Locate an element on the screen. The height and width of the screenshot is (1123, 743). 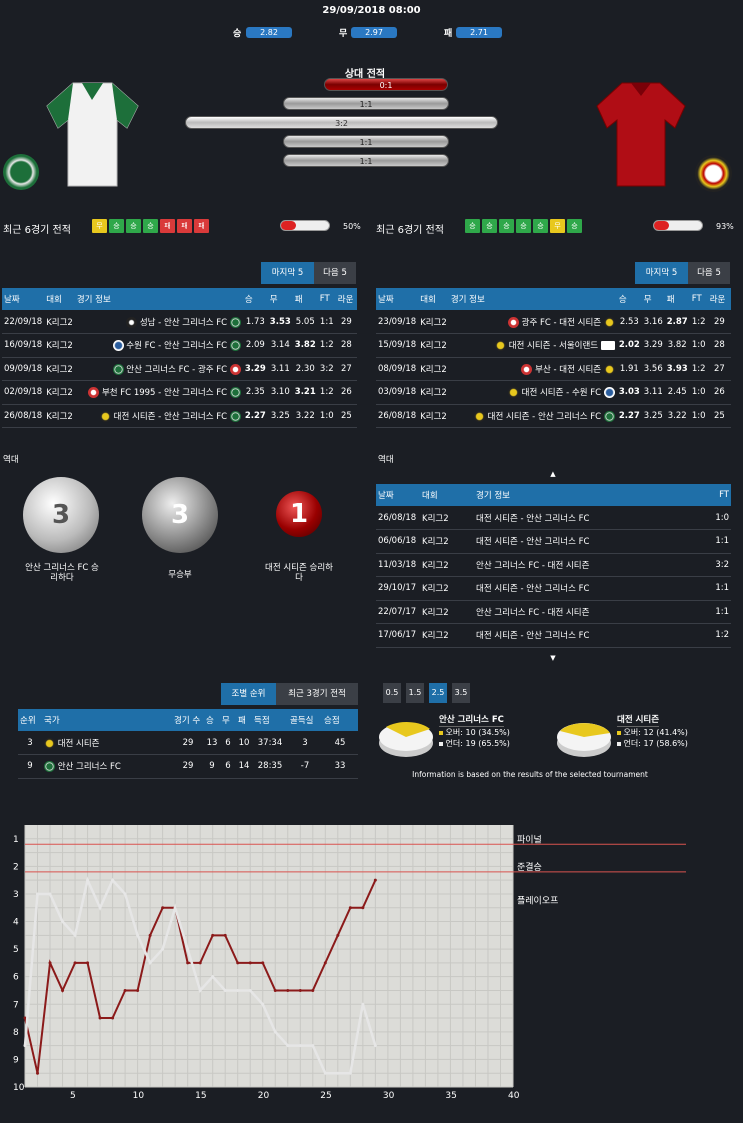
table-row: 26/08/18 K리그2 대전 시티즌 - 안산 그리너스 FC 1:0 is located at coordinates (553, 518).